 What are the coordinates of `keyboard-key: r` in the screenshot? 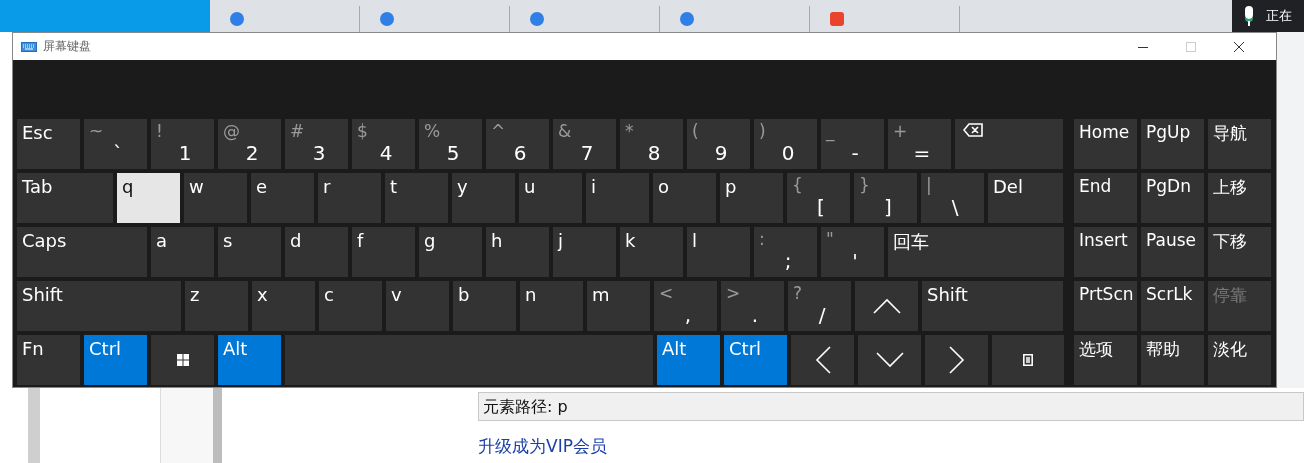 It's located at (349, 198).